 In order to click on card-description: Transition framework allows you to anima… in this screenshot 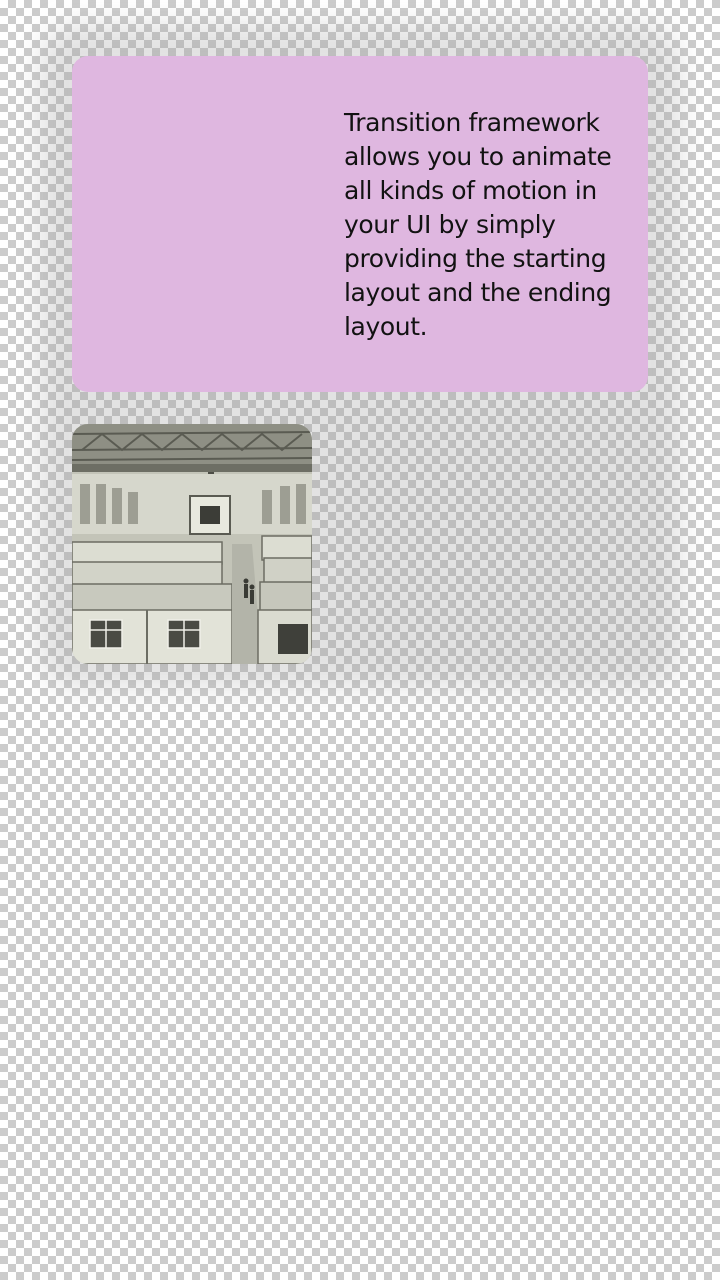, I will do `click(478, 224)`.